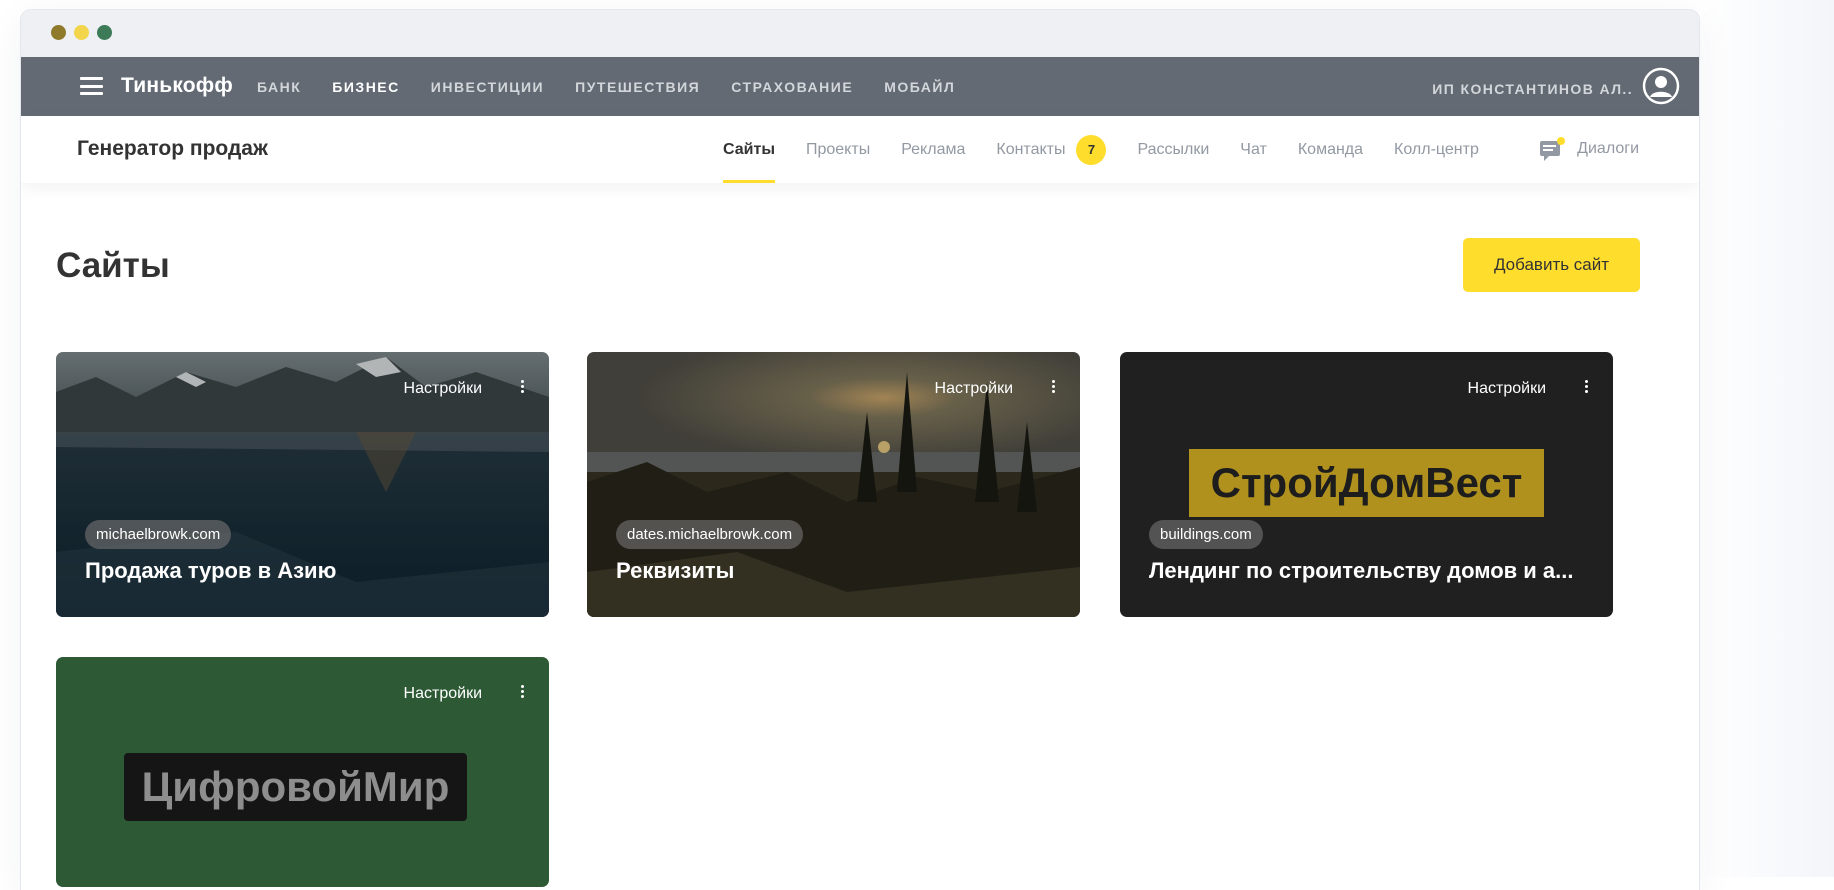 This screenshot has width=1834, height=890. Describe the element at coordinates (1551, 265) in the screenshot. I see `add-site-button: Добавить сайт` at that location.